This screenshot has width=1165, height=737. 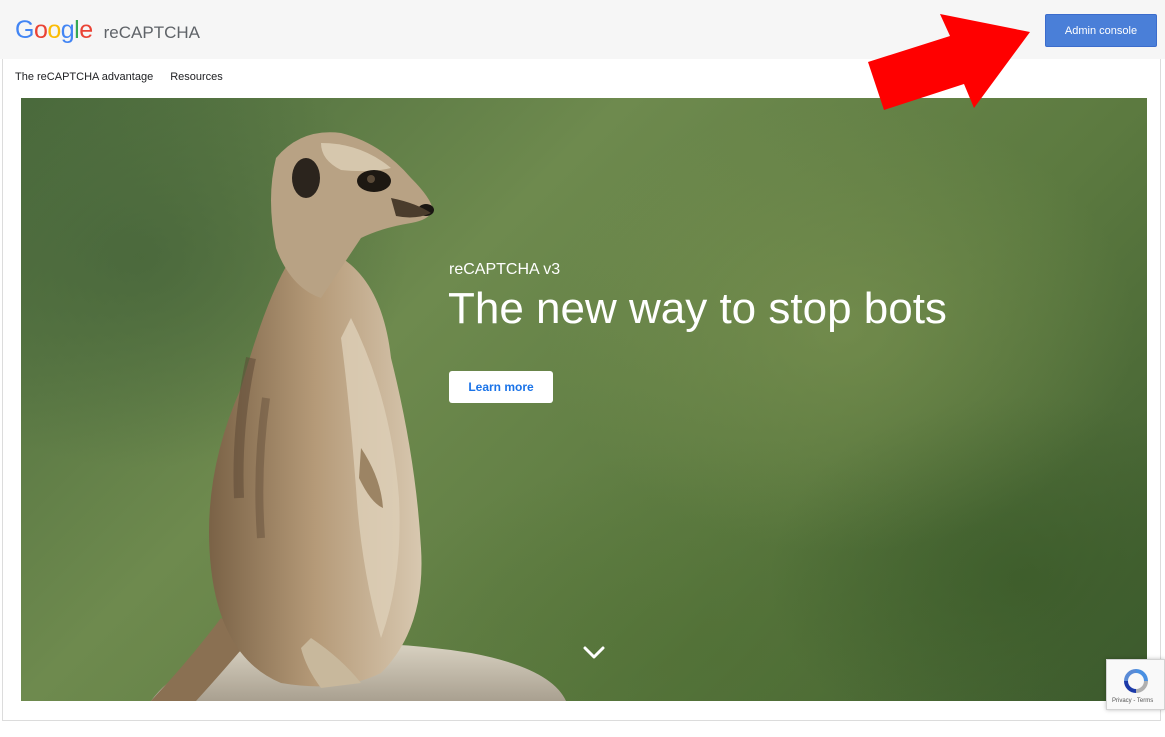 What do you see at coordinates (196, 78) in the screenshot?
I see `nav-item-resources: Resources` at bounding box center [196, 78].